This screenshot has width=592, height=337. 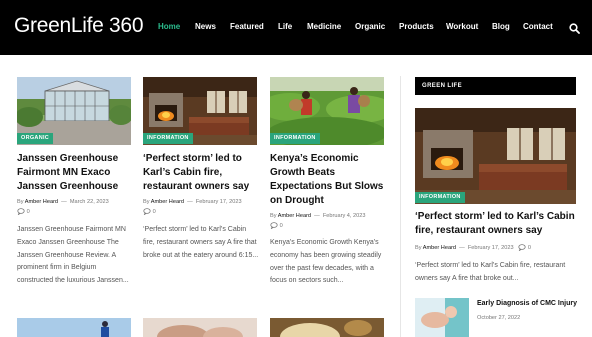 I want to click on sidebar-post-date: October 27, 2022, so click(x=499, y=318).